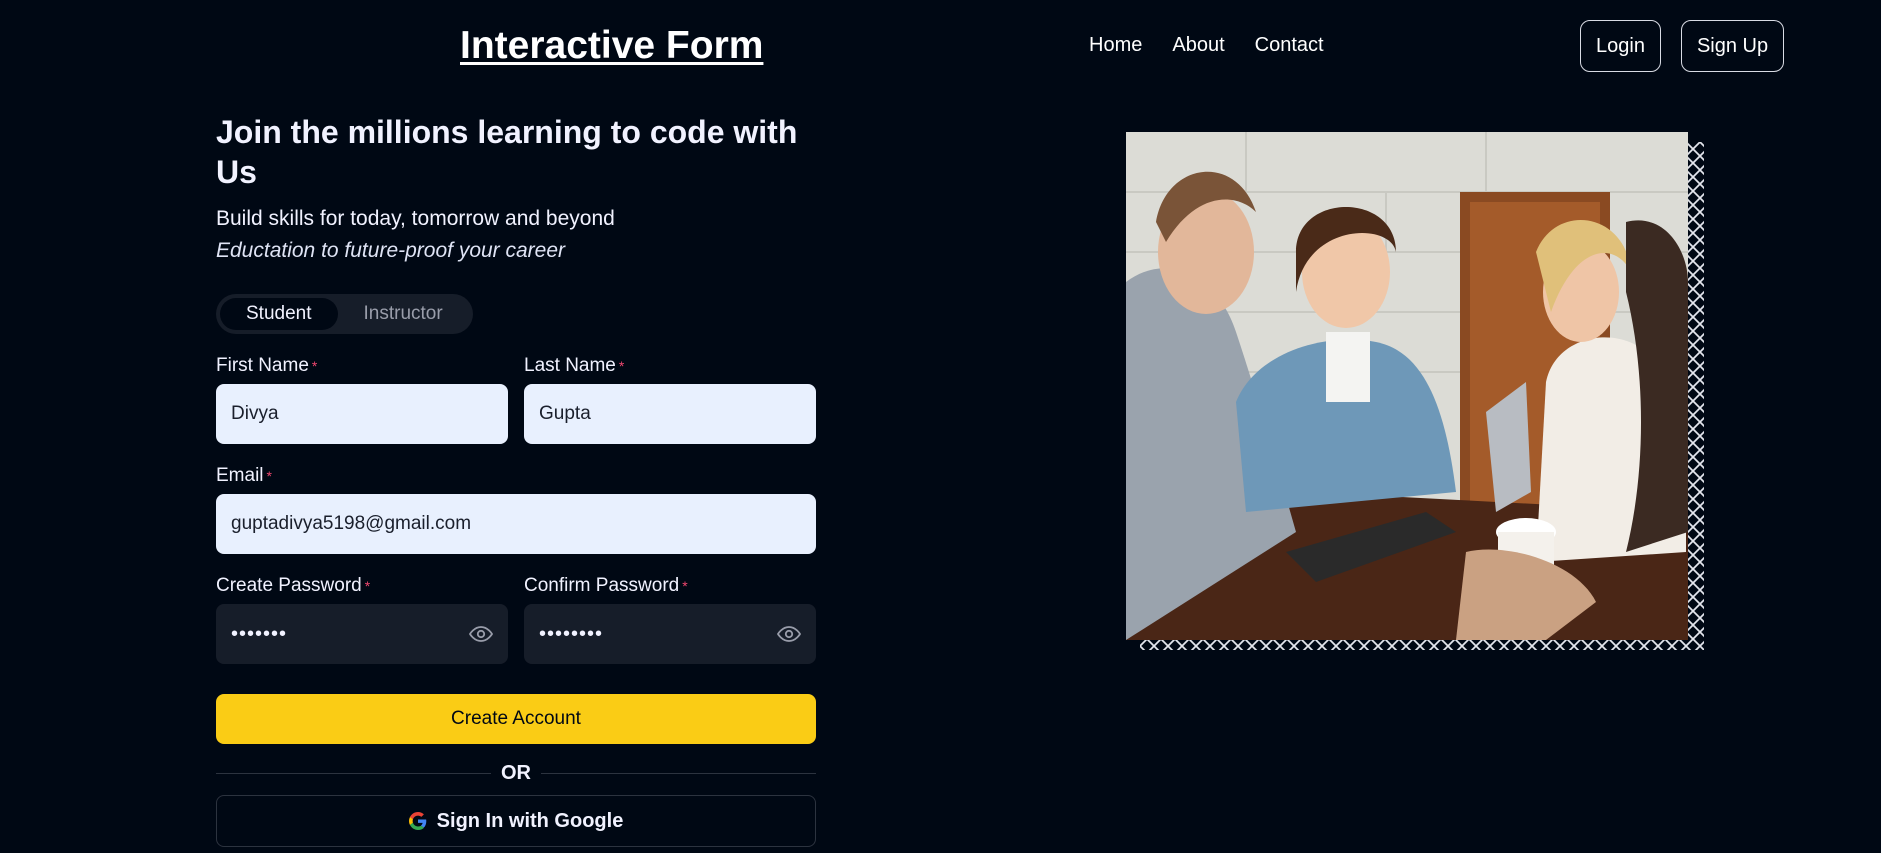  I want to click on account-type-toggle: Student Instructor, so click(344, 314).